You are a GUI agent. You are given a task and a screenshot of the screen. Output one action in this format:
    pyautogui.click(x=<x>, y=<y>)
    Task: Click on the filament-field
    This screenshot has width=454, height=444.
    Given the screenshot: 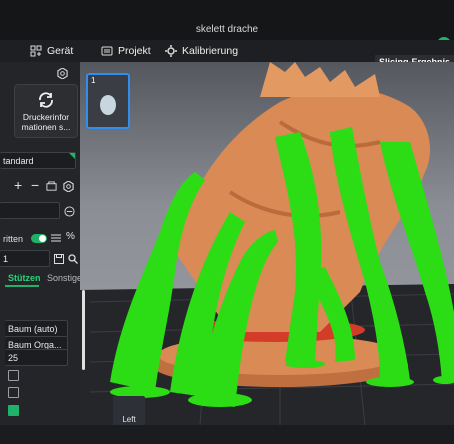 What is the action you would take?
    pyautogui.click(x=30, y=210)
    